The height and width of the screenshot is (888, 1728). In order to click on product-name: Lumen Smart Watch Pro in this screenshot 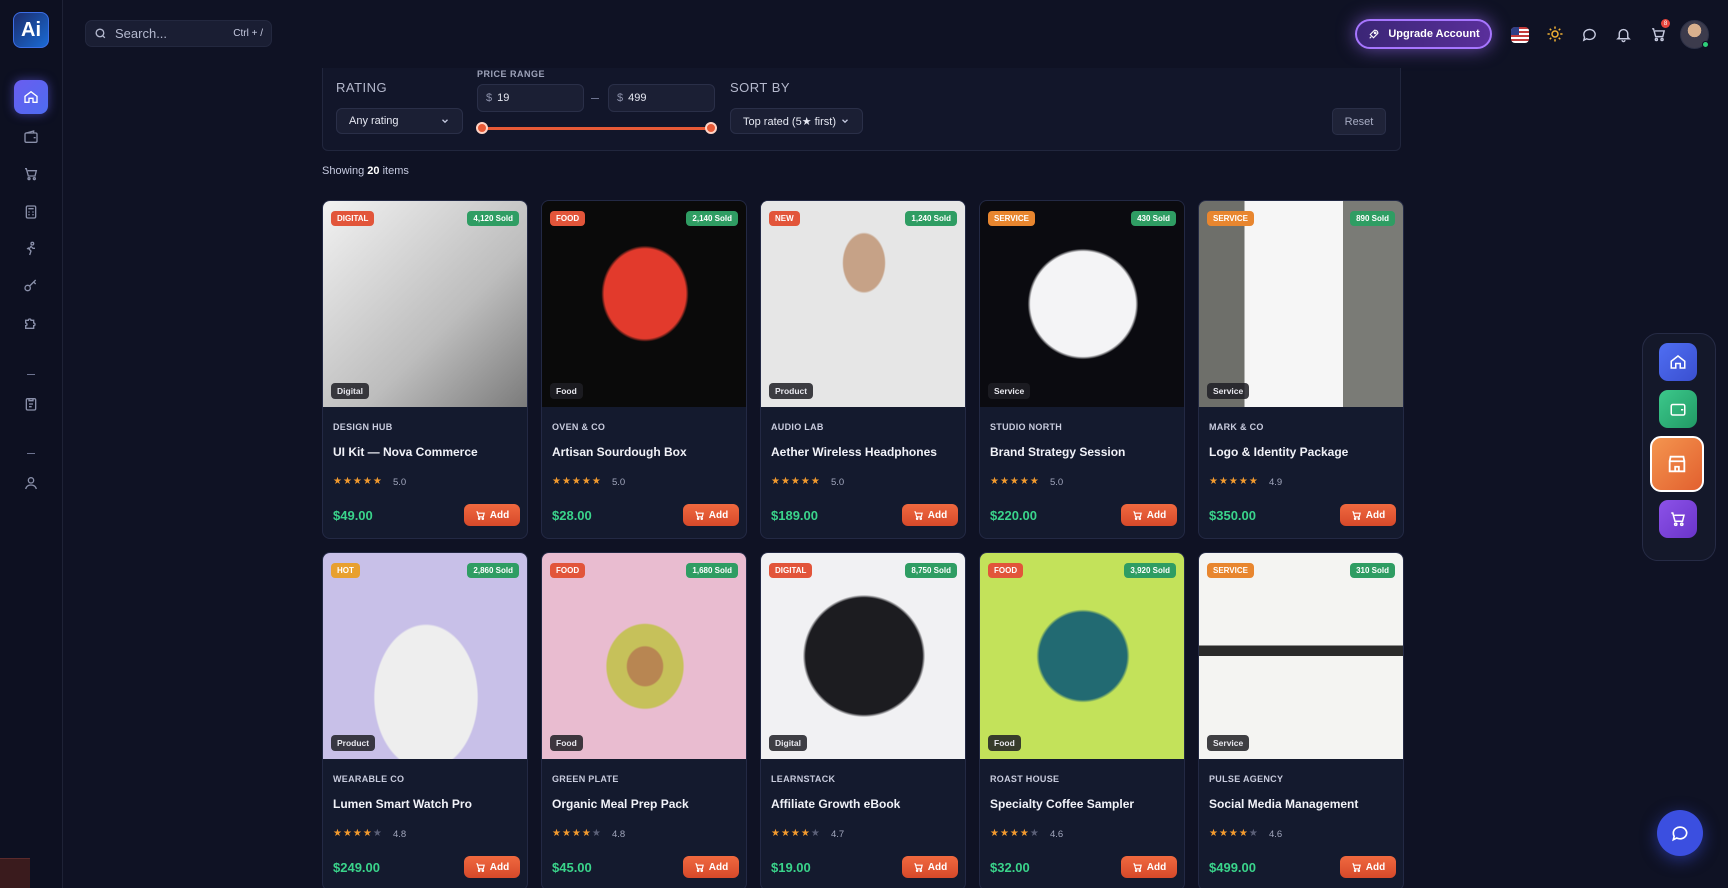, I will do `click(402, 804)`.